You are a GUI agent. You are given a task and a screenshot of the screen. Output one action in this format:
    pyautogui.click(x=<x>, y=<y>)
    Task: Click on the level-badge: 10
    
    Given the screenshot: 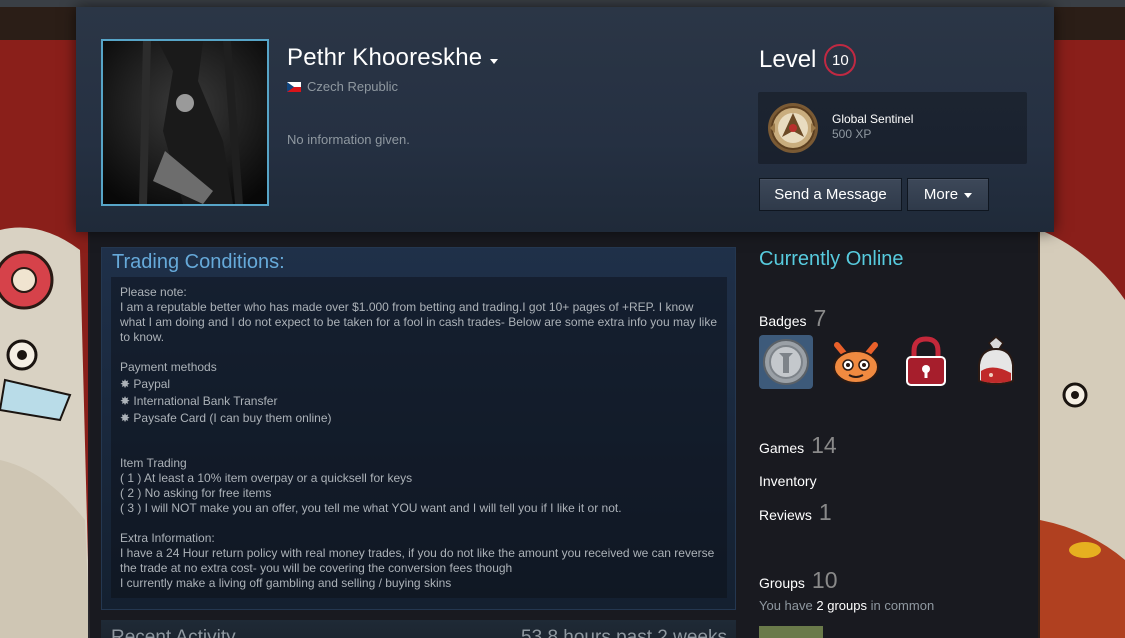 What is the action you would take?
    pyautogui.click(x=840, y=60)
    